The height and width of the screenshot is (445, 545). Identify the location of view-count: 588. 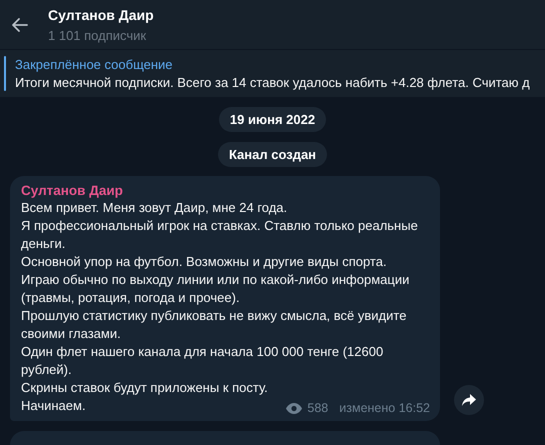
(317, 408).